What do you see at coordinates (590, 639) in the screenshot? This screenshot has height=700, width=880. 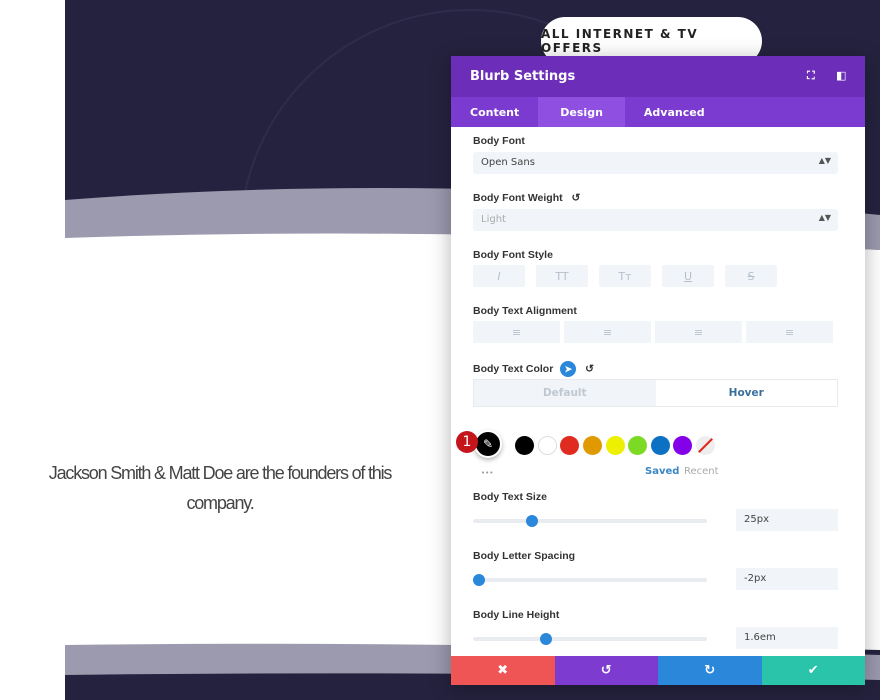 I see `body-line-height-slider` at bounding box center [590, 639].